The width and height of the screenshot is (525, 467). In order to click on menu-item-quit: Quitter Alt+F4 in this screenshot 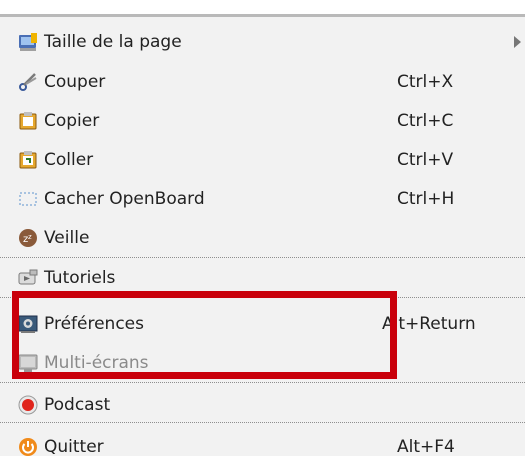, I will do `click(262, 447)`.